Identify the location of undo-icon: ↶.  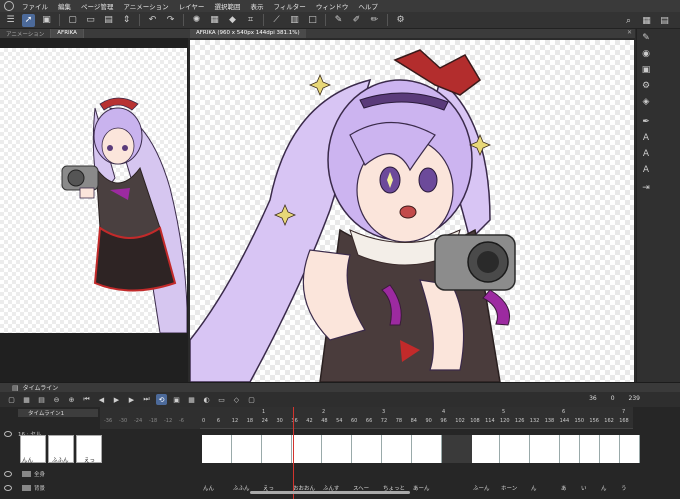
(152, 20).